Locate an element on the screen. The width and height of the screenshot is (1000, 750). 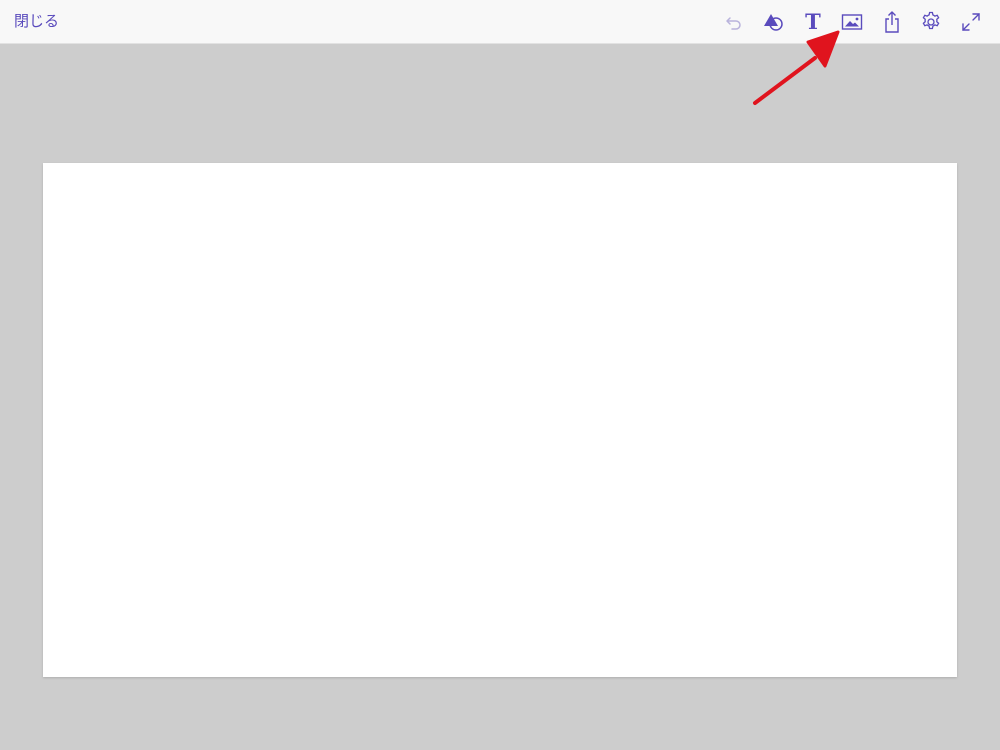
shapes-button is located at coordinates (773, 22).